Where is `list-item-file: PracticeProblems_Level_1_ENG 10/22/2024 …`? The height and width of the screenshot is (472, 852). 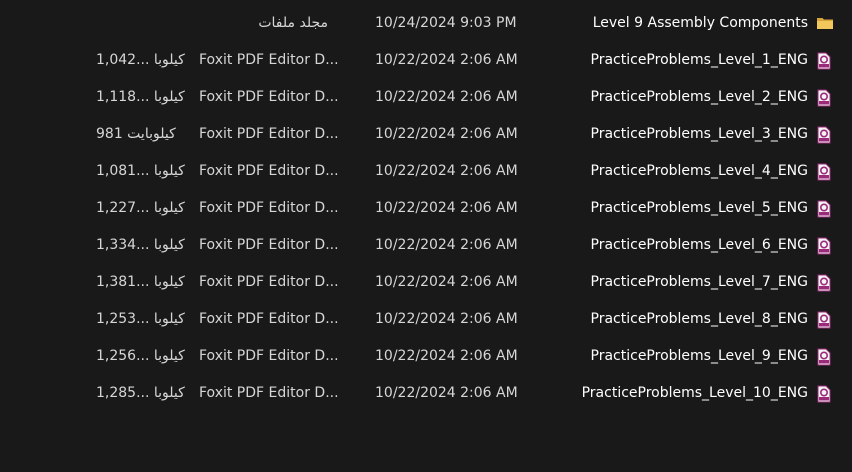
list-item-file: PracticeProblems_Level_1_ENG 10/22/2024 … is located at coordinates (426, 60).